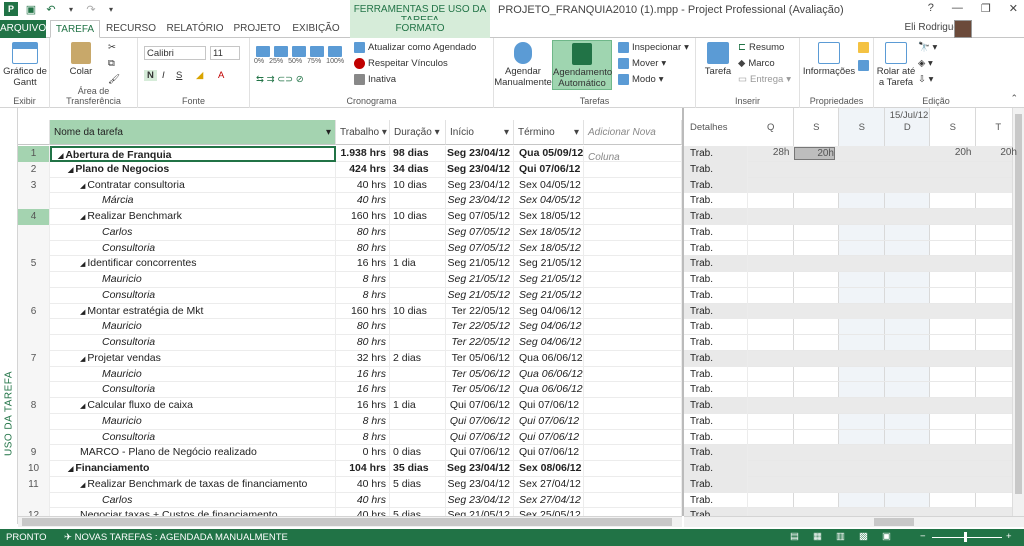  What do you see at coordinates (347, 522) in the screenshot?
I see `grid-scroll-thumb` at bounding box center [347, 522].